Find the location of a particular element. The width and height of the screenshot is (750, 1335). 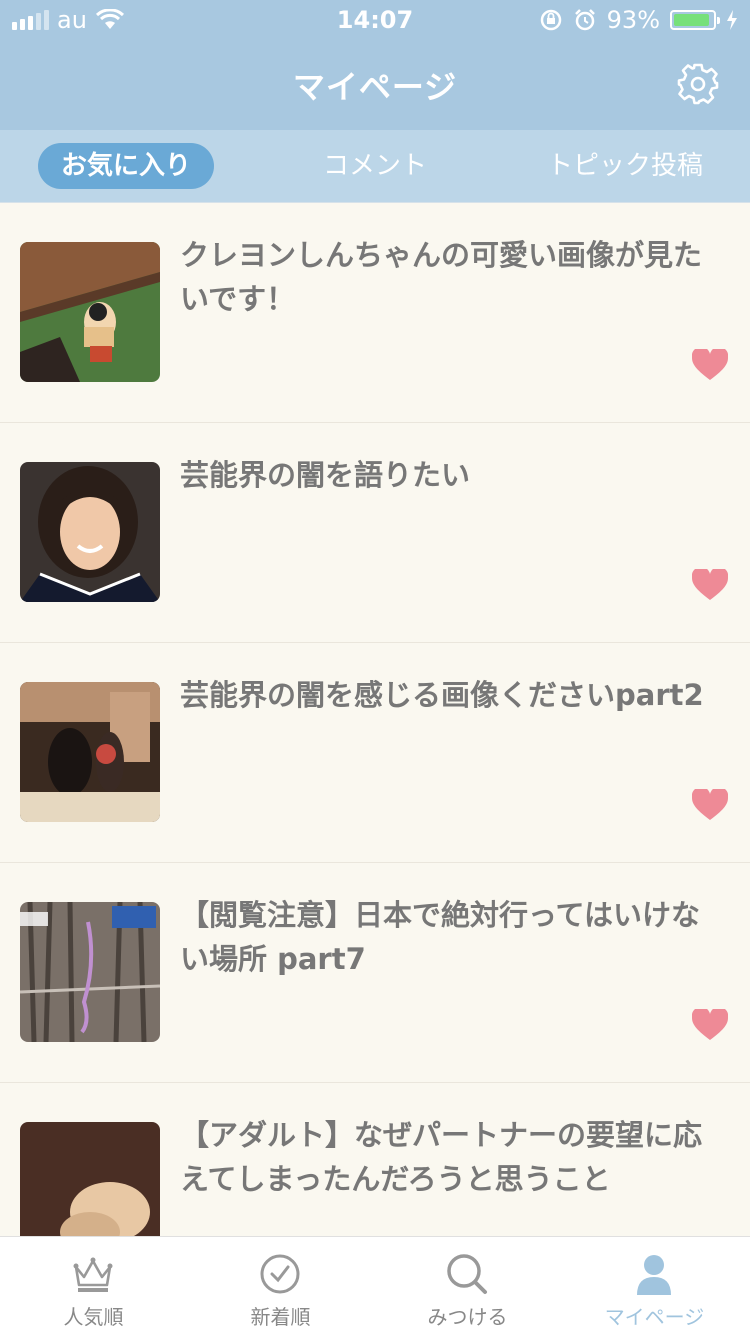

tab-discover: みつける is located at coordinates (467, 1286).